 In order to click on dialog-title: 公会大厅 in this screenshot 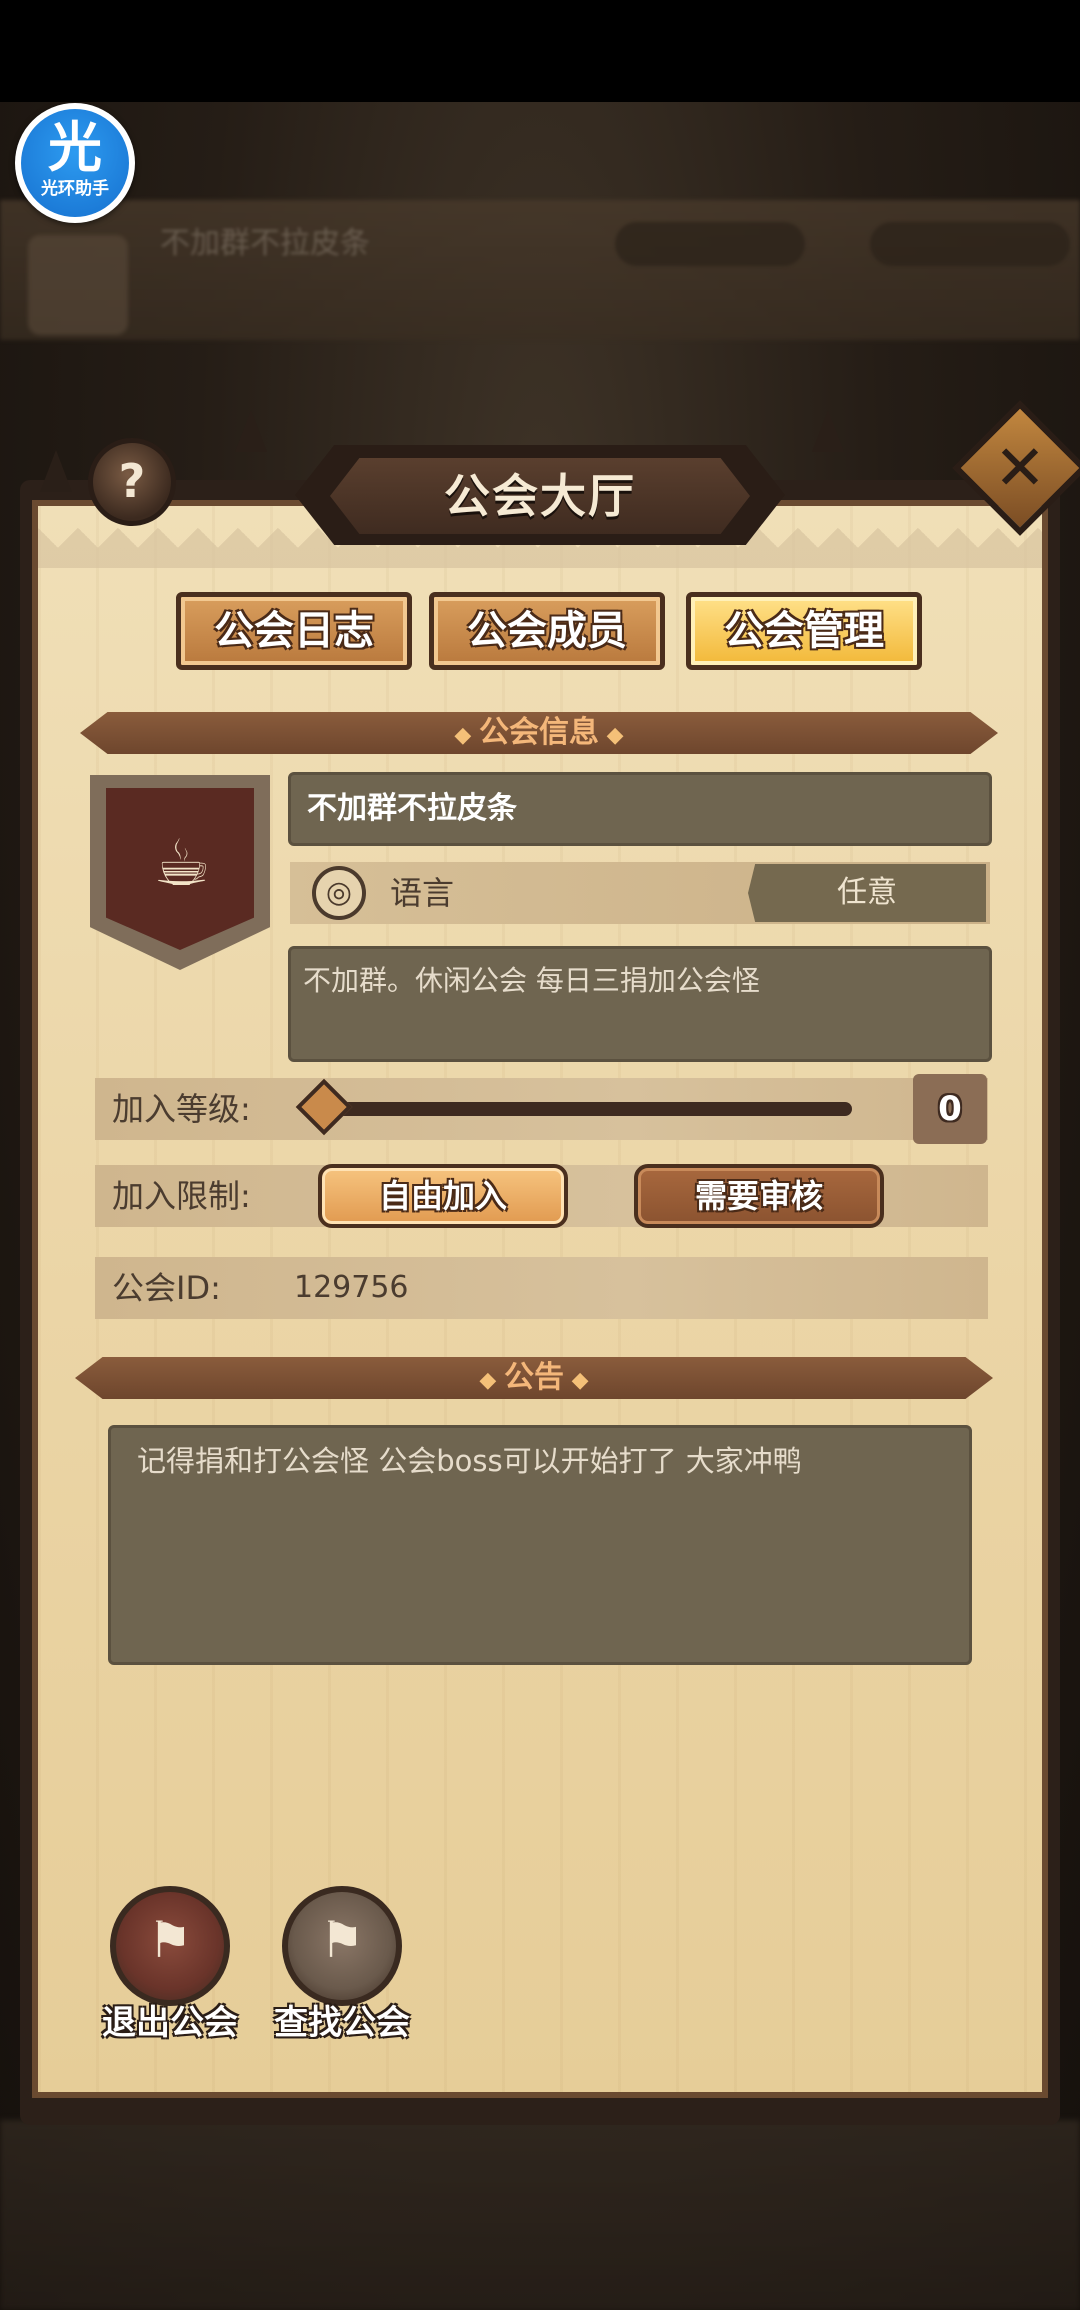, I will do `click(540, 496)`.